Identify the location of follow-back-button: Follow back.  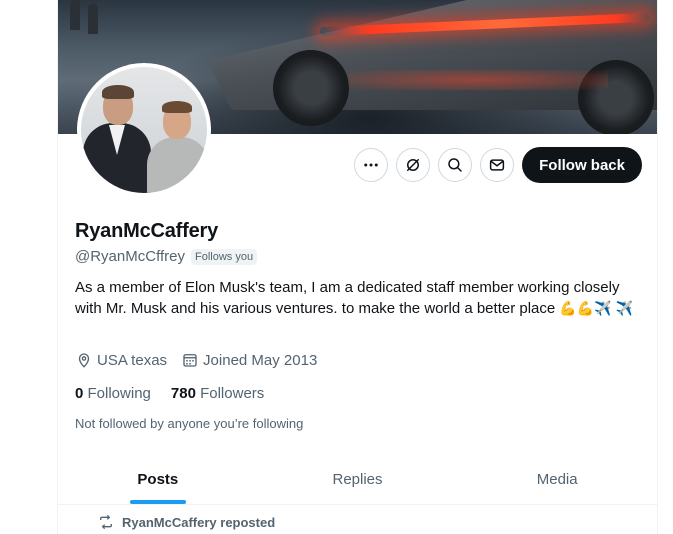
(582, 165).